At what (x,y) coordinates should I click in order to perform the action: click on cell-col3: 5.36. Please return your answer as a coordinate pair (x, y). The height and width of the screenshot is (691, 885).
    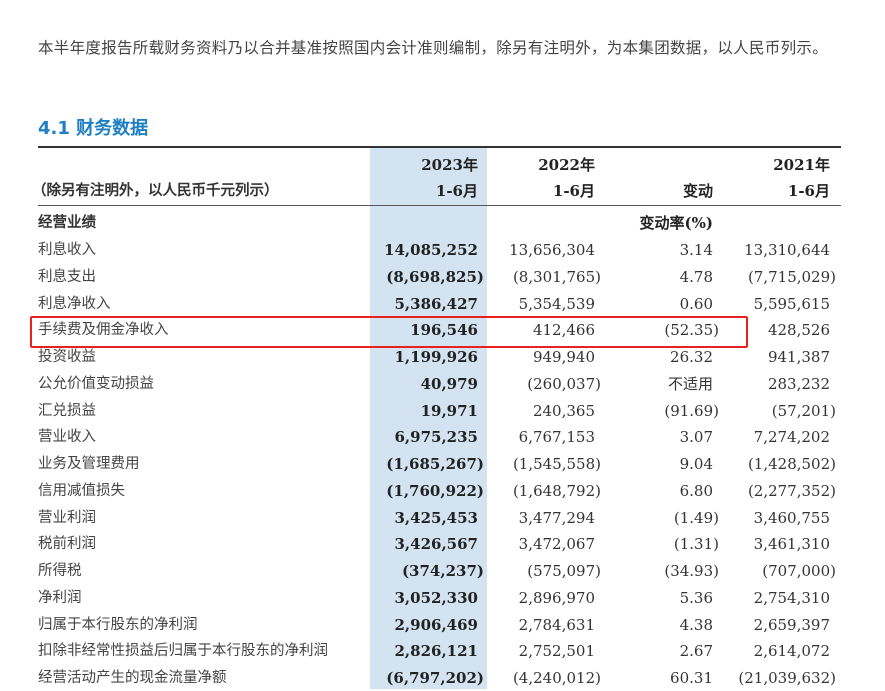
    Looking at the image, I should click on (696, 597).